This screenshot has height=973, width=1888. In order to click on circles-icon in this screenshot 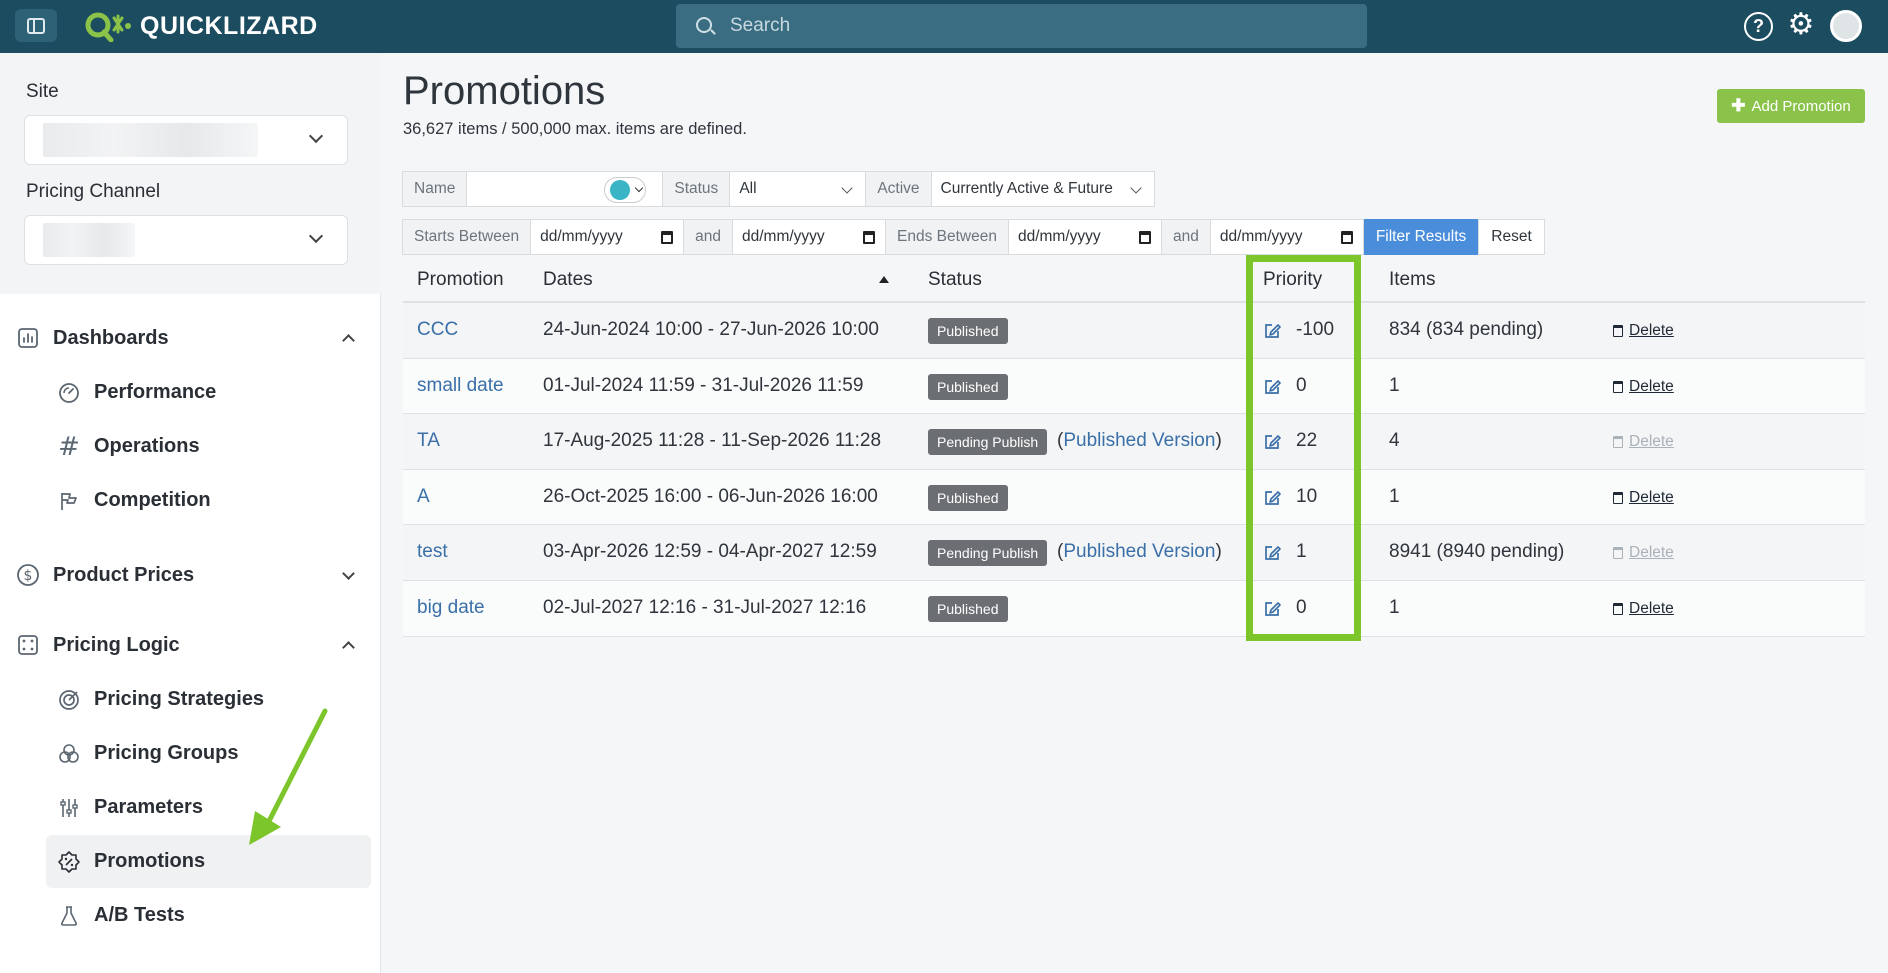, I will do `click(69, 754)`.